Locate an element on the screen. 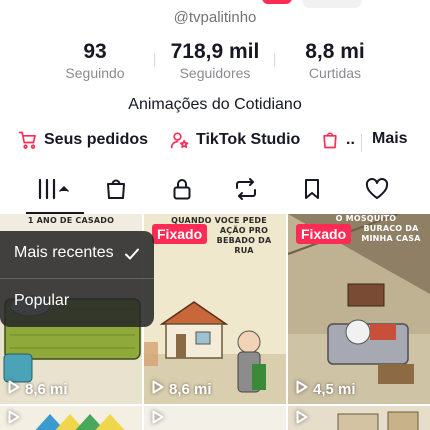 This screenshot has height=430, width=430. sort-option-recent: Mais recentes is located at coordinates (64, 253).